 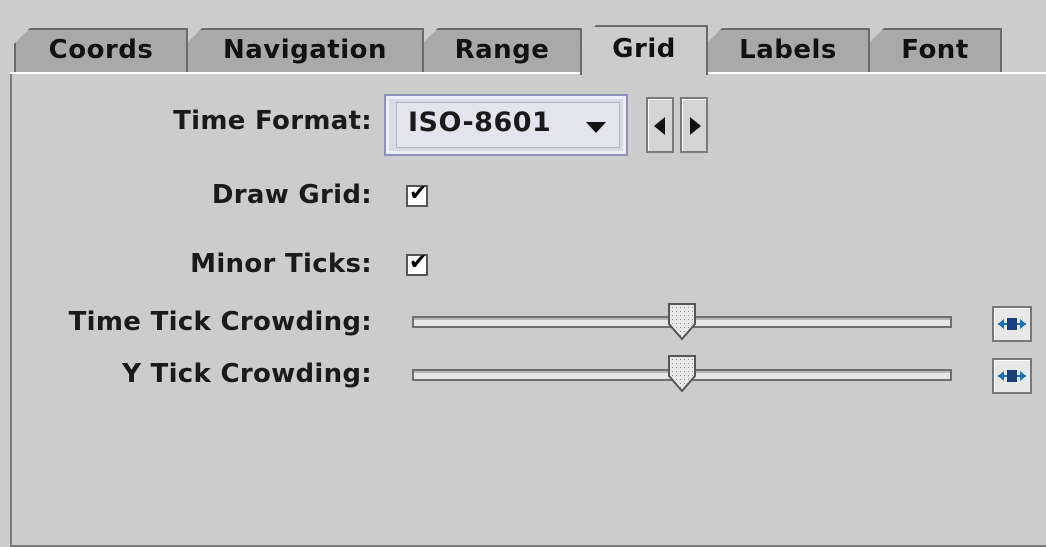 I want to click on tab-grid: Grid, so click(x=644, y=50).